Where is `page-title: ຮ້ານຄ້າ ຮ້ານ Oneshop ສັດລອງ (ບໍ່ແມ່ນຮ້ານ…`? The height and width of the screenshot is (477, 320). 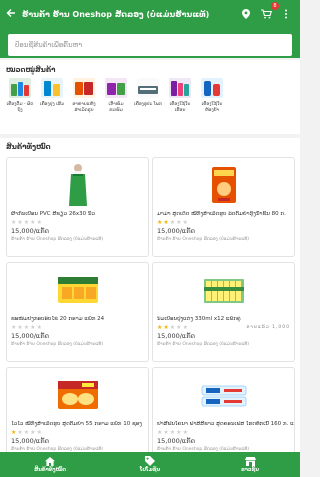
page-title: ຮ້ານຄ້າ ຮ້ານ Oneshop ສັດລອງ (ບໍ່ແມ່ນຮ້ານ… is located at coordinates (116, 14).